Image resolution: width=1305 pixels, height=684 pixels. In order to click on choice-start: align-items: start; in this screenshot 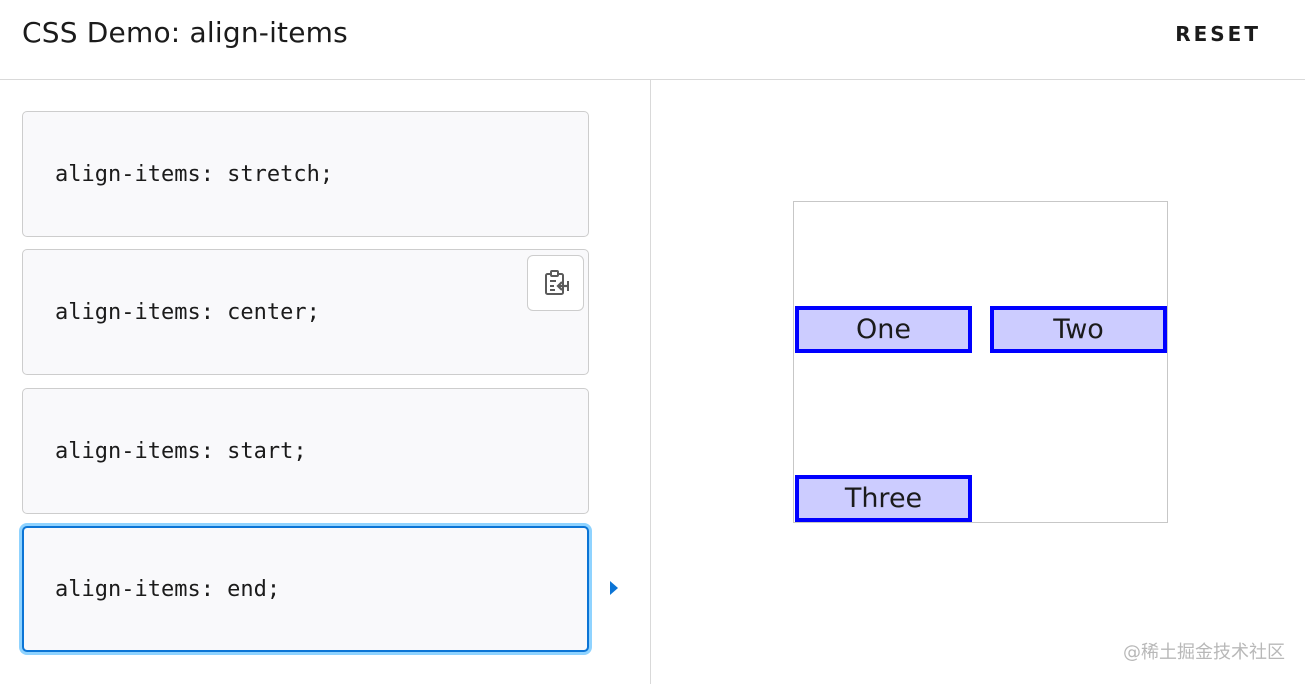, I will do `click(305, 451)`.